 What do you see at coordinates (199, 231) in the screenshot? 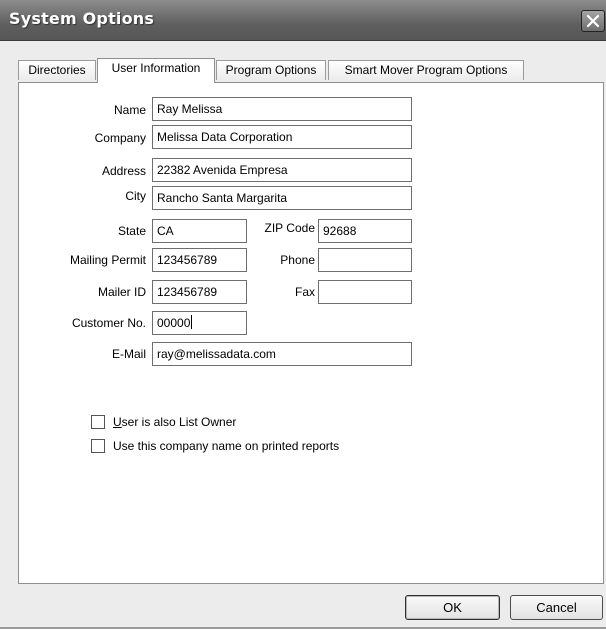
I see `state-field: CA` at bounding box center [199, 231].